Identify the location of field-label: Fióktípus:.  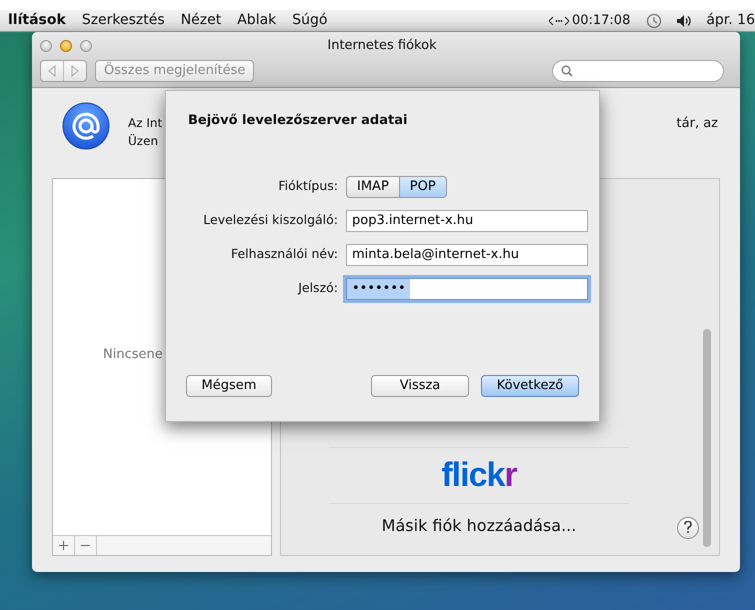
(307, 186).